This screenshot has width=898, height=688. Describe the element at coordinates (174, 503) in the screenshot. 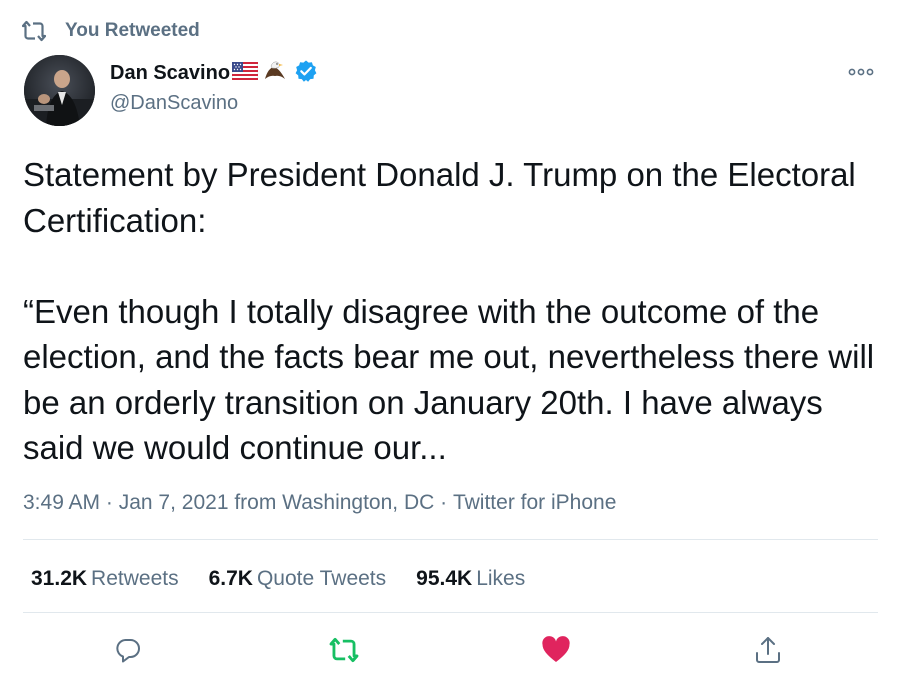

I see `tweet-date: Jan 7, 2021` at that location.